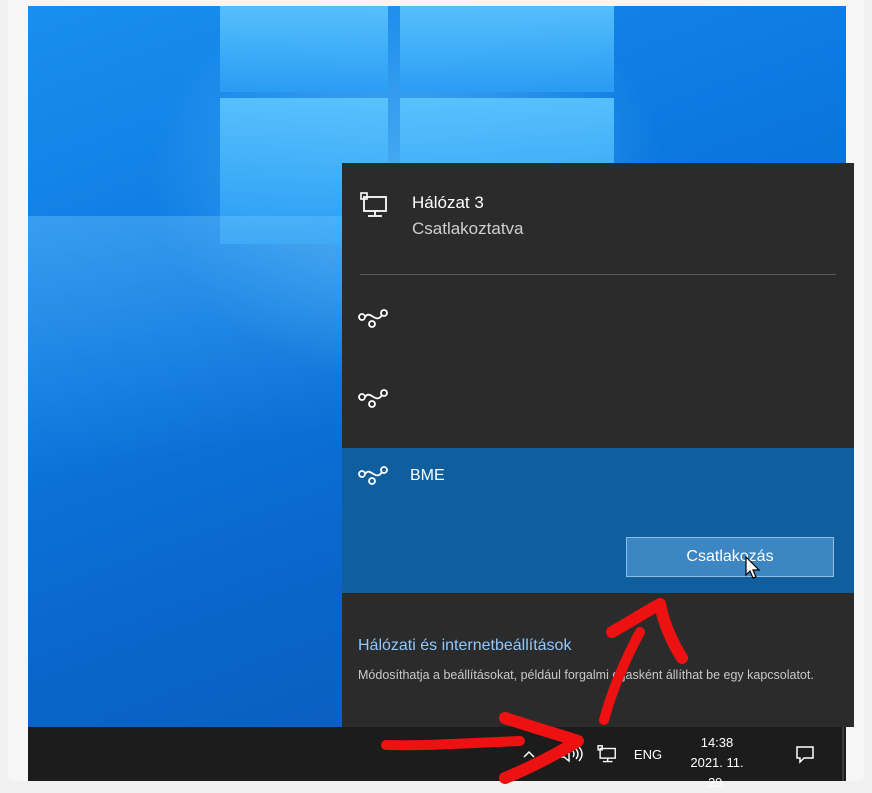  I want to click on volume-button, so click(571, 754).